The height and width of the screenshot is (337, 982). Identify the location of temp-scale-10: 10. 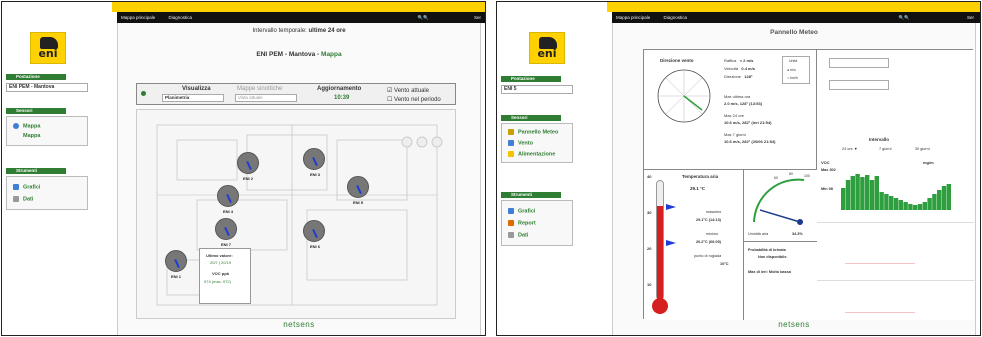
(649, 284).